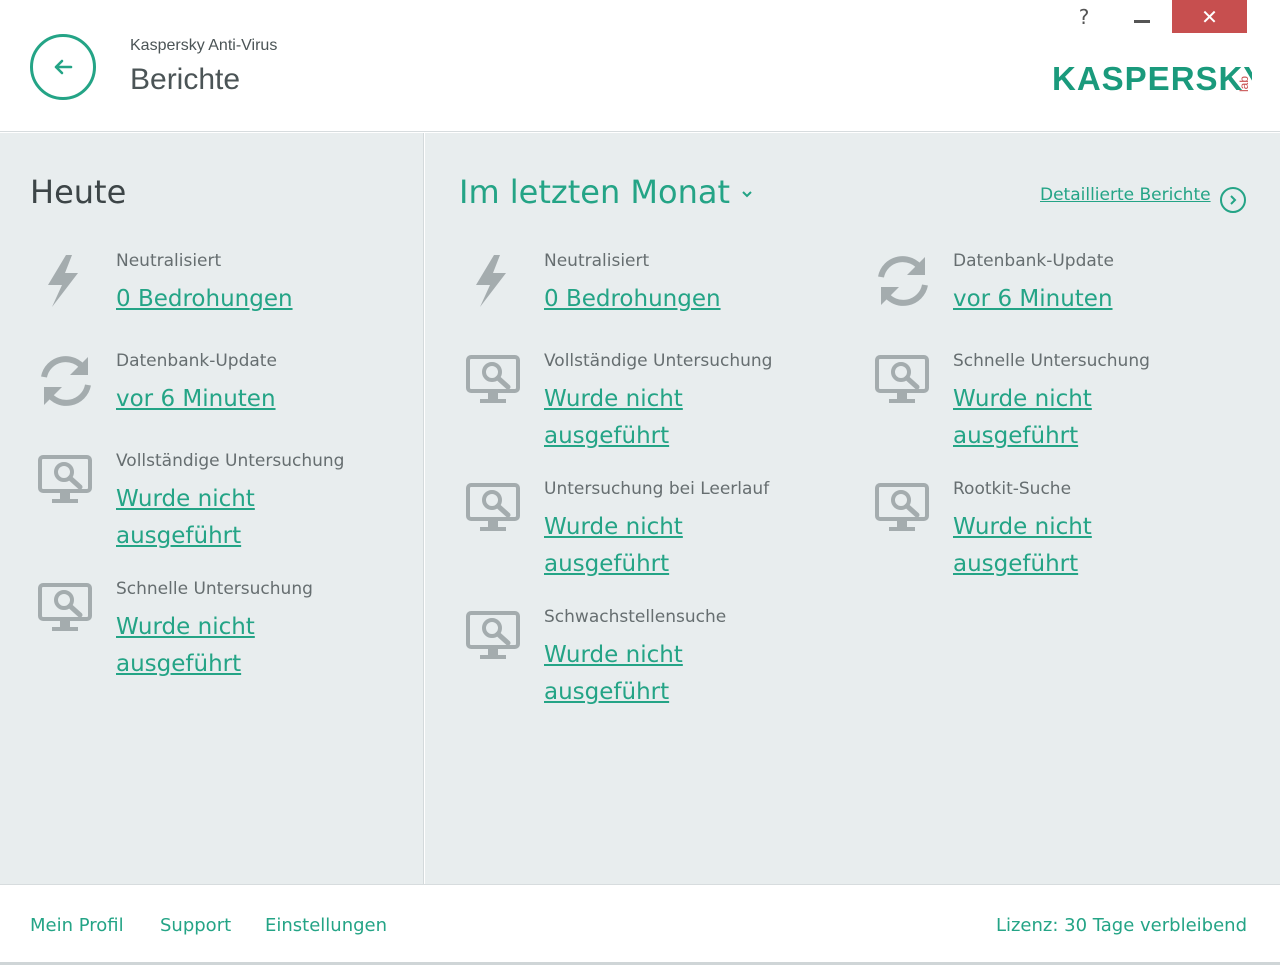  Describe the element at coordinates (77, 925) in the screenshot. I see `my-profile-link: Mein Profil` at that location.